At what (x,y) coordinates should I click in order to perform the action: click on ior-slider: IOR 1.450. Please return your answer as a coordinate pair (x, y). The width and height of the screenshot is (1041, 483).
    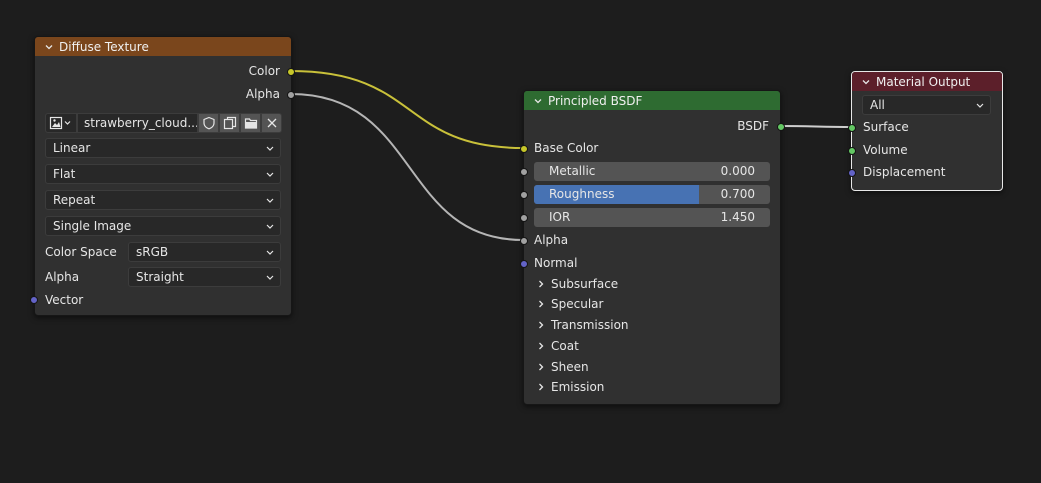
    Looking at the image, I should click on (652, 217).